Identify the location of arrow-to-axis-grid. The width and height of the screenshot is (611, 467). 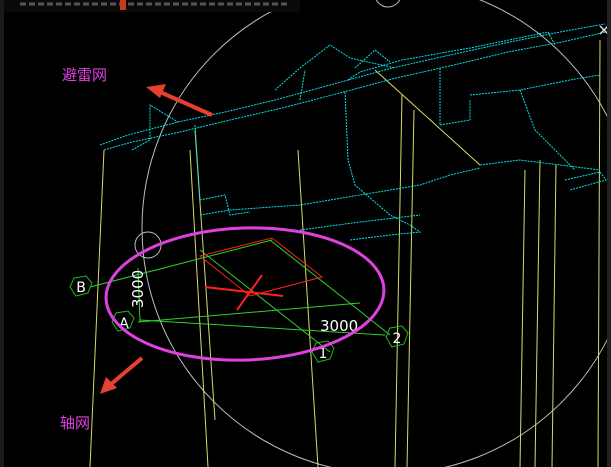
(126, 371).